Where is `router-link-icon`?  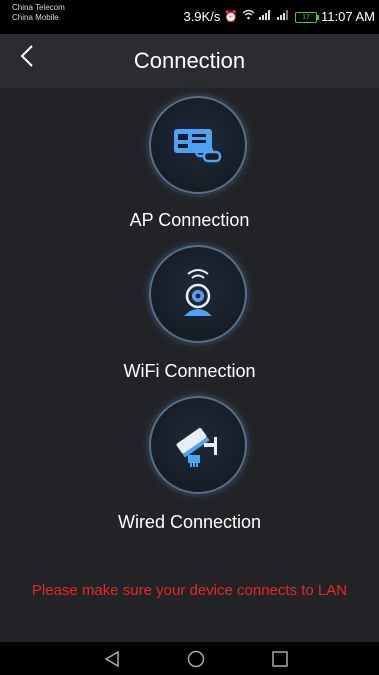
router-link-icon is located at coordinates (198, 146).